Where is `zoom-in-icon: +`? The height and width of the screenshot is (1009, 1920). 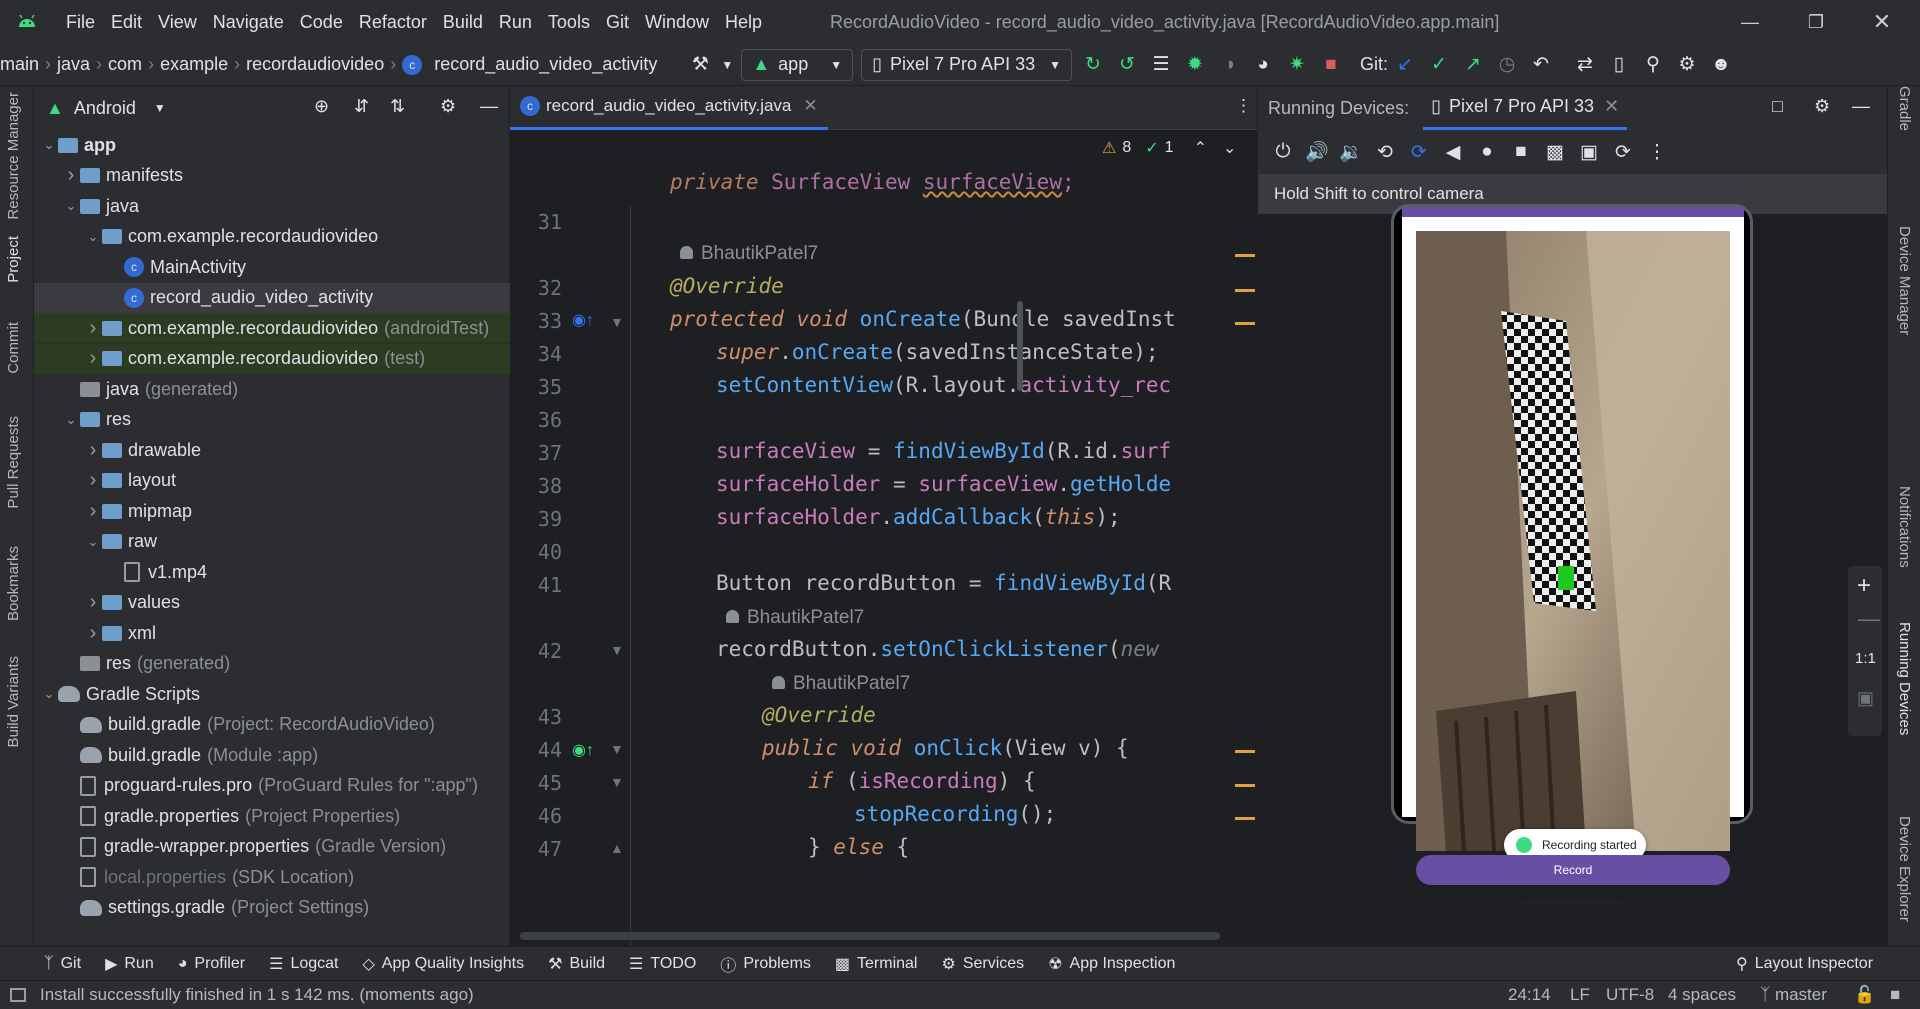 zoom-in-icon: + is located at coordinates (1864, 586).